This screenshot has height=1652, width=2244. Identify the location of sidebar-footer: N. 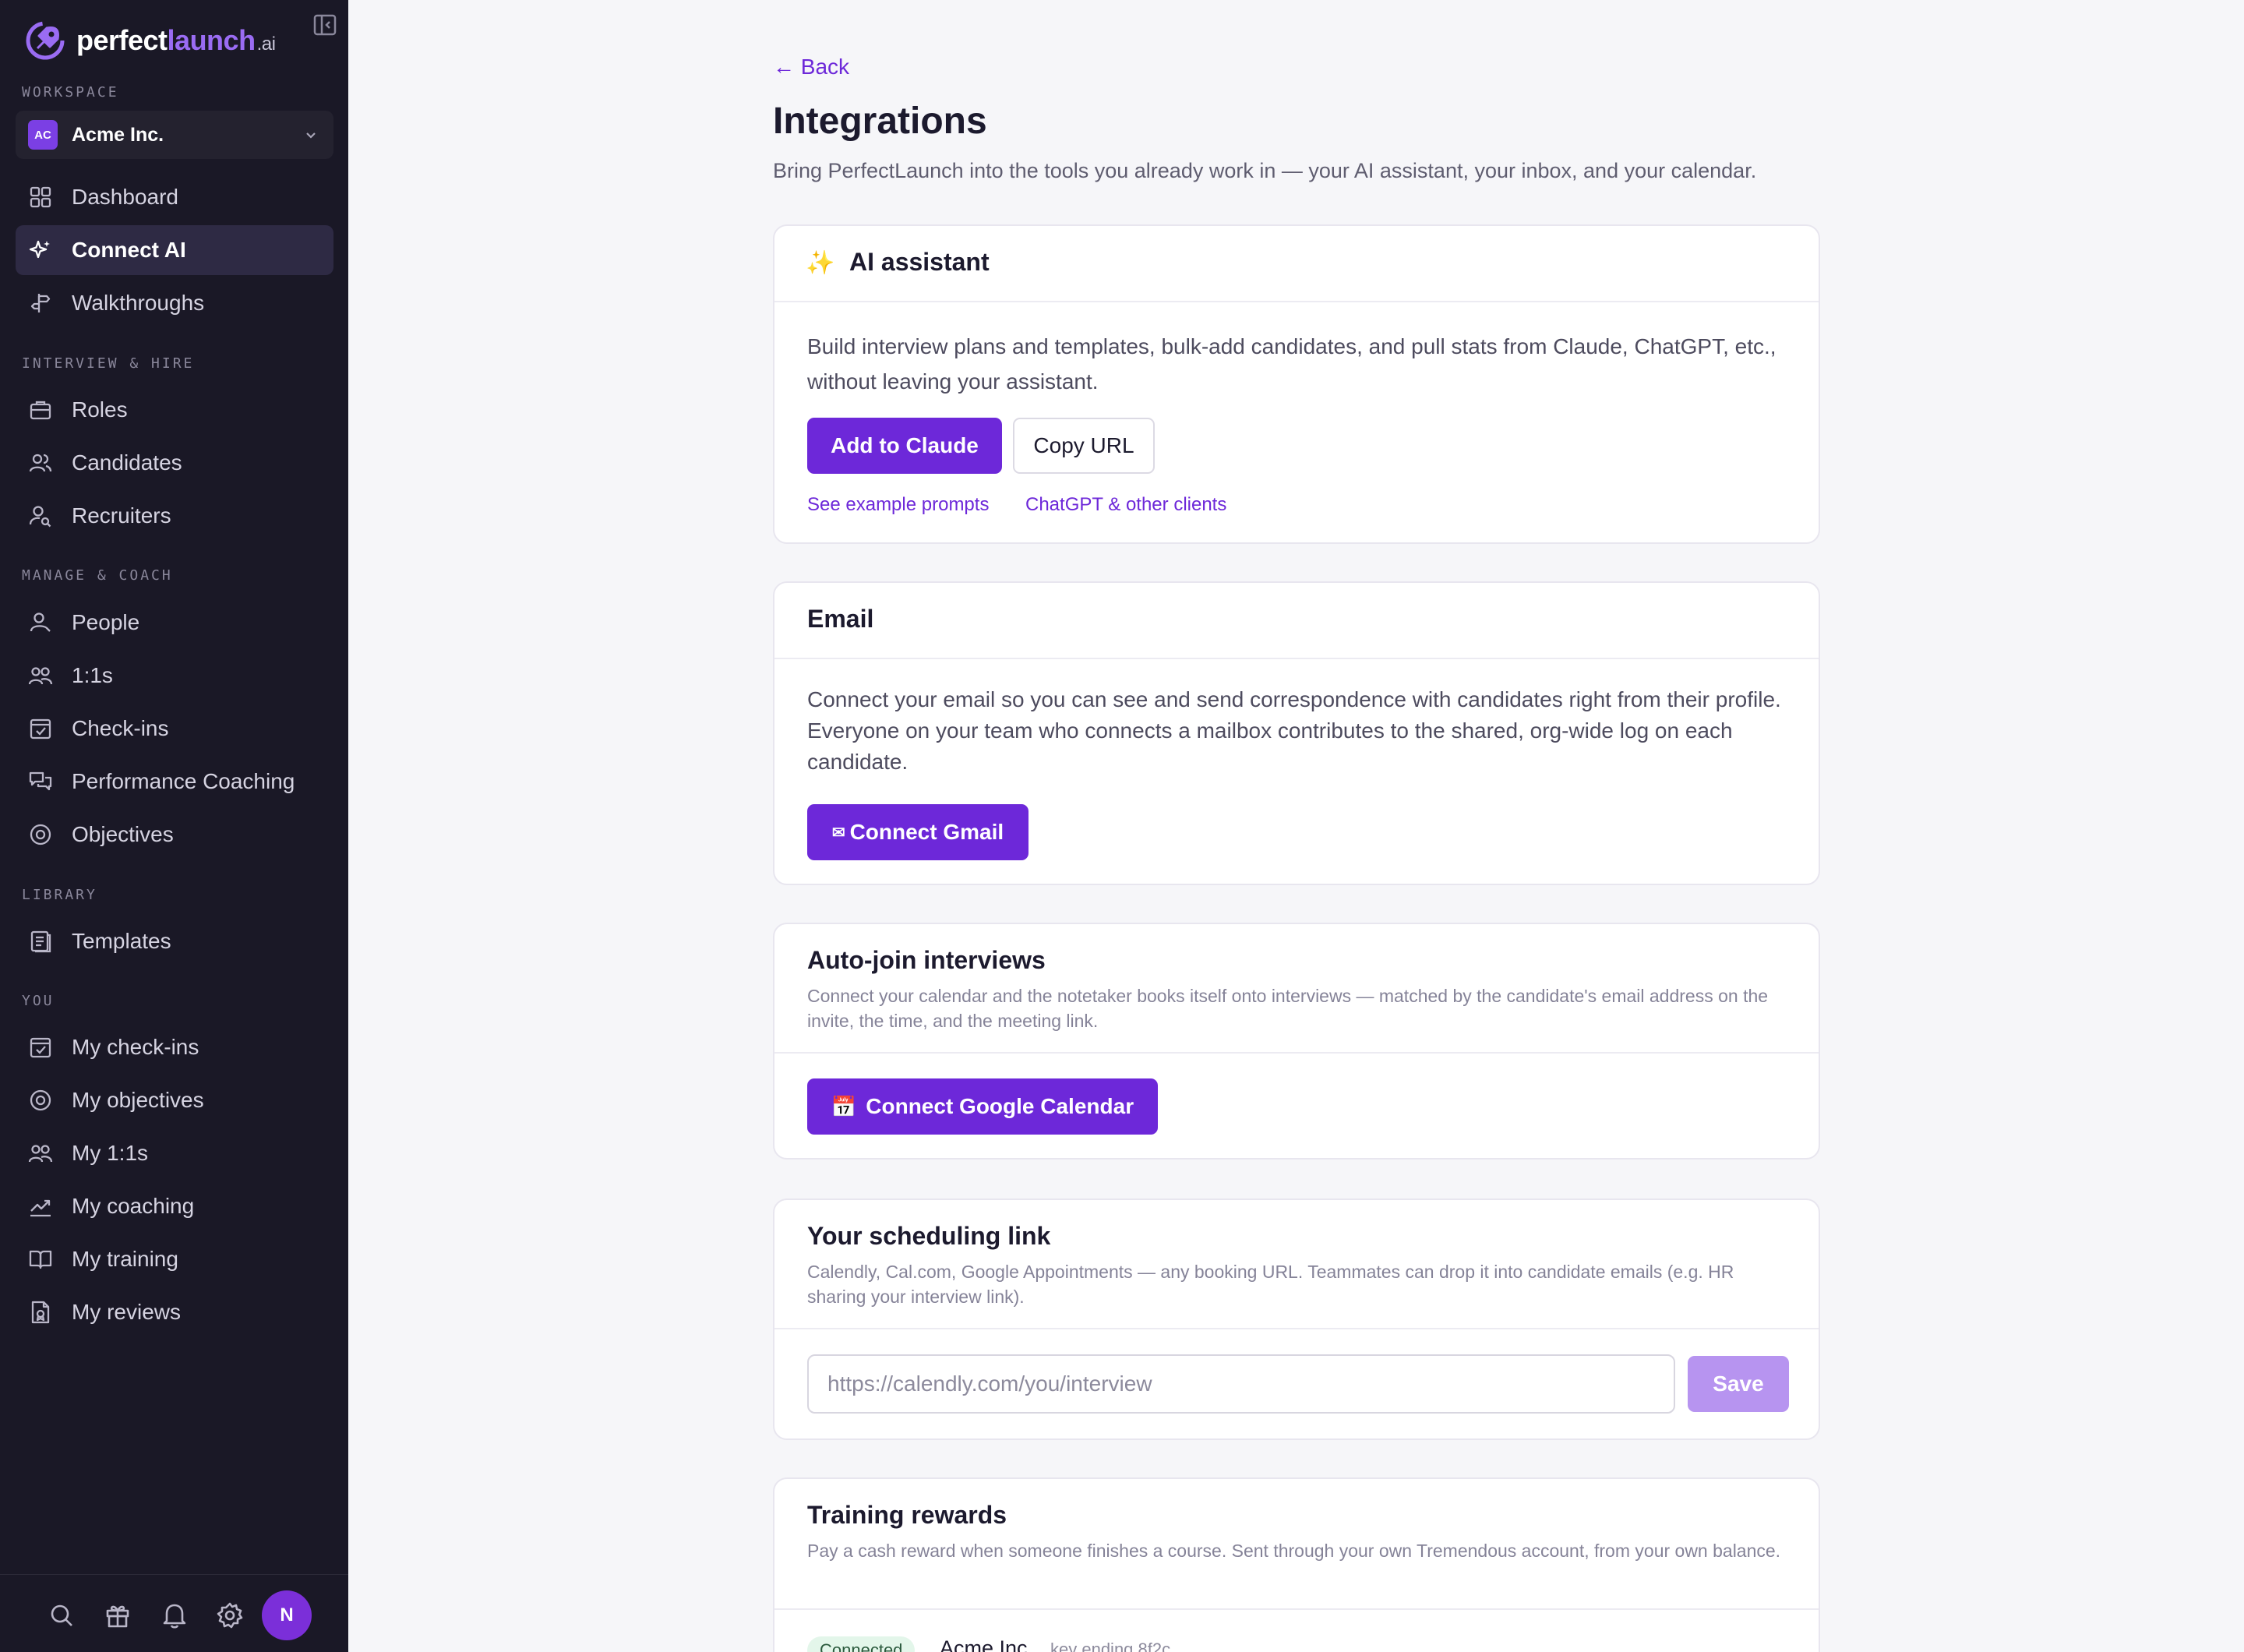
(174, 1613).